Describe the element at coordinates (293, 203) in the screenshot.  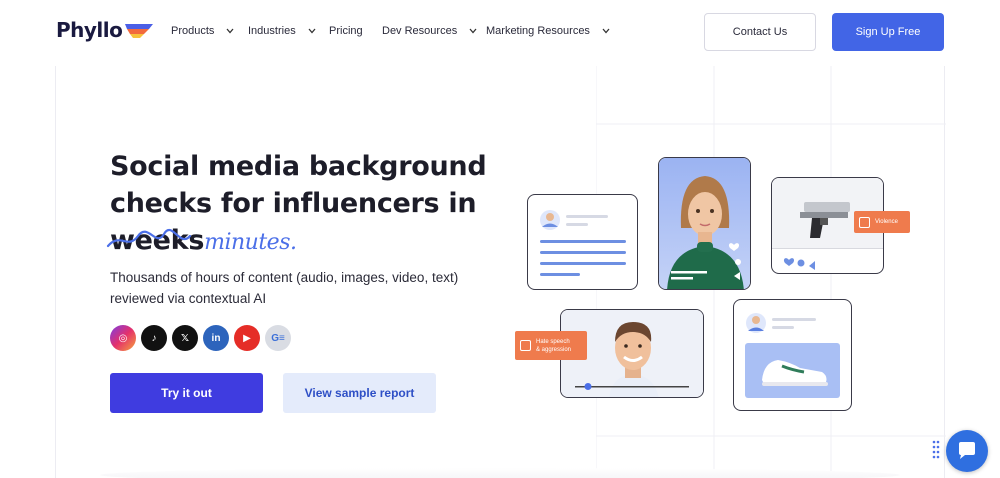
I see `headline-line-2: checks for influencers in` at that location.